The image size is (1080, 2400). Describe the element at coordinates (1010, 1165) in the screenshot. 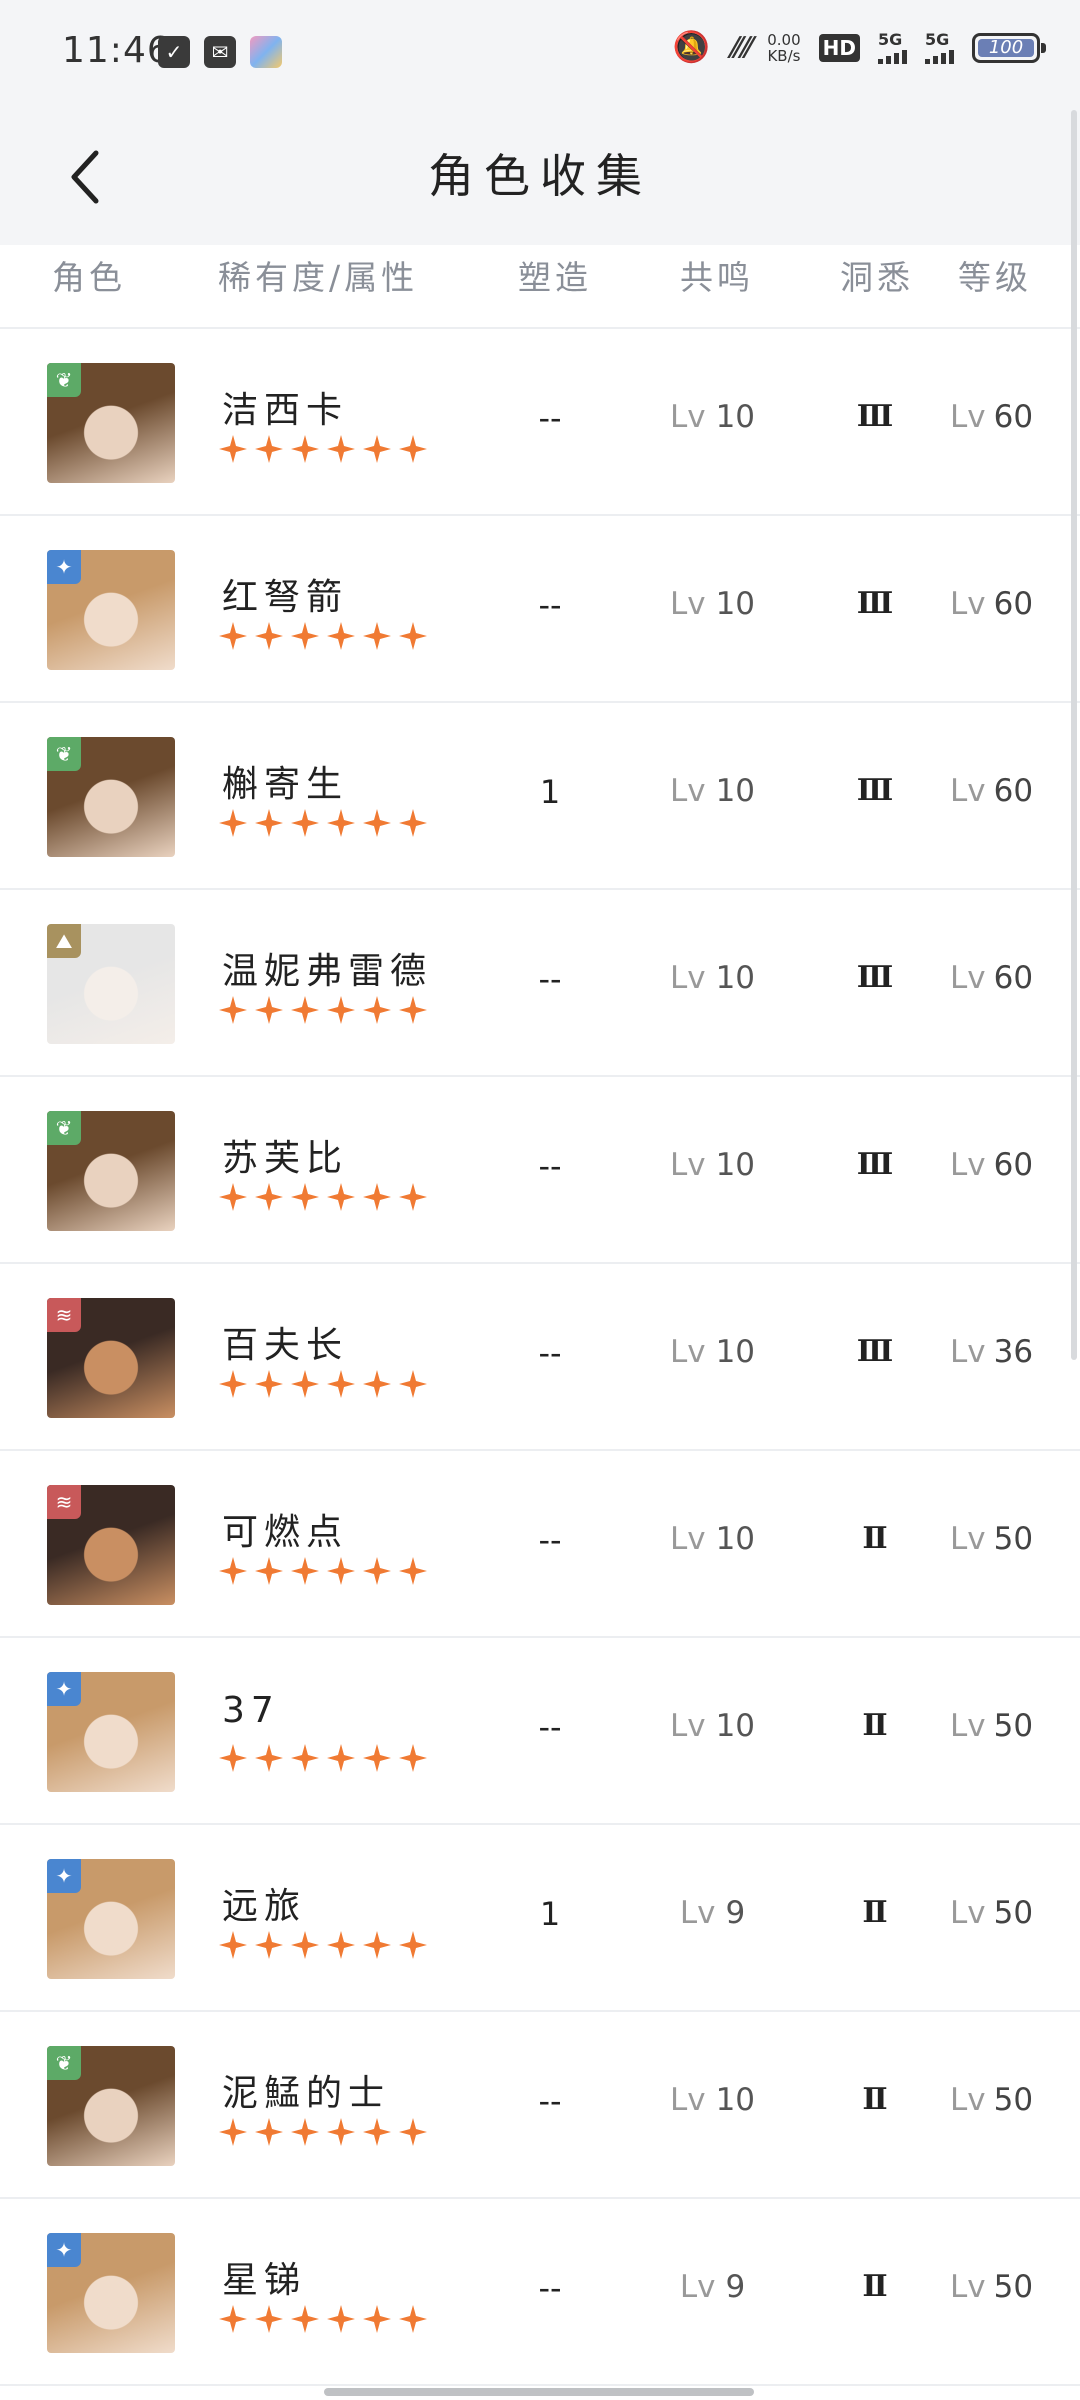

I see `level-value: Lv 60` at that location.